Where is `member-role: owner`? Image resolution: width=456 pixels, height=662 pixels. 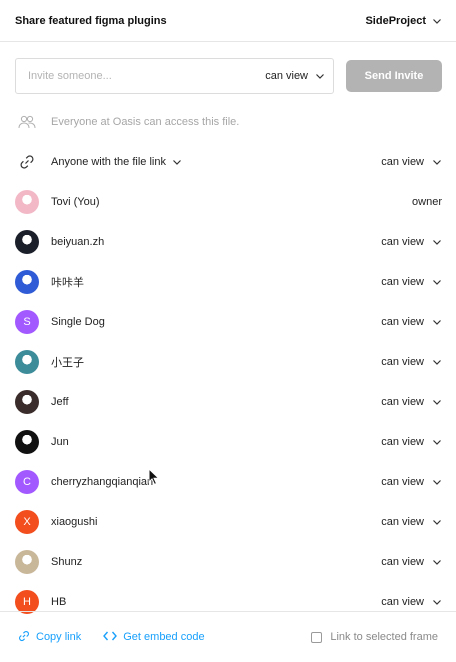
member-role: owner is located at coordinates (427, 202).